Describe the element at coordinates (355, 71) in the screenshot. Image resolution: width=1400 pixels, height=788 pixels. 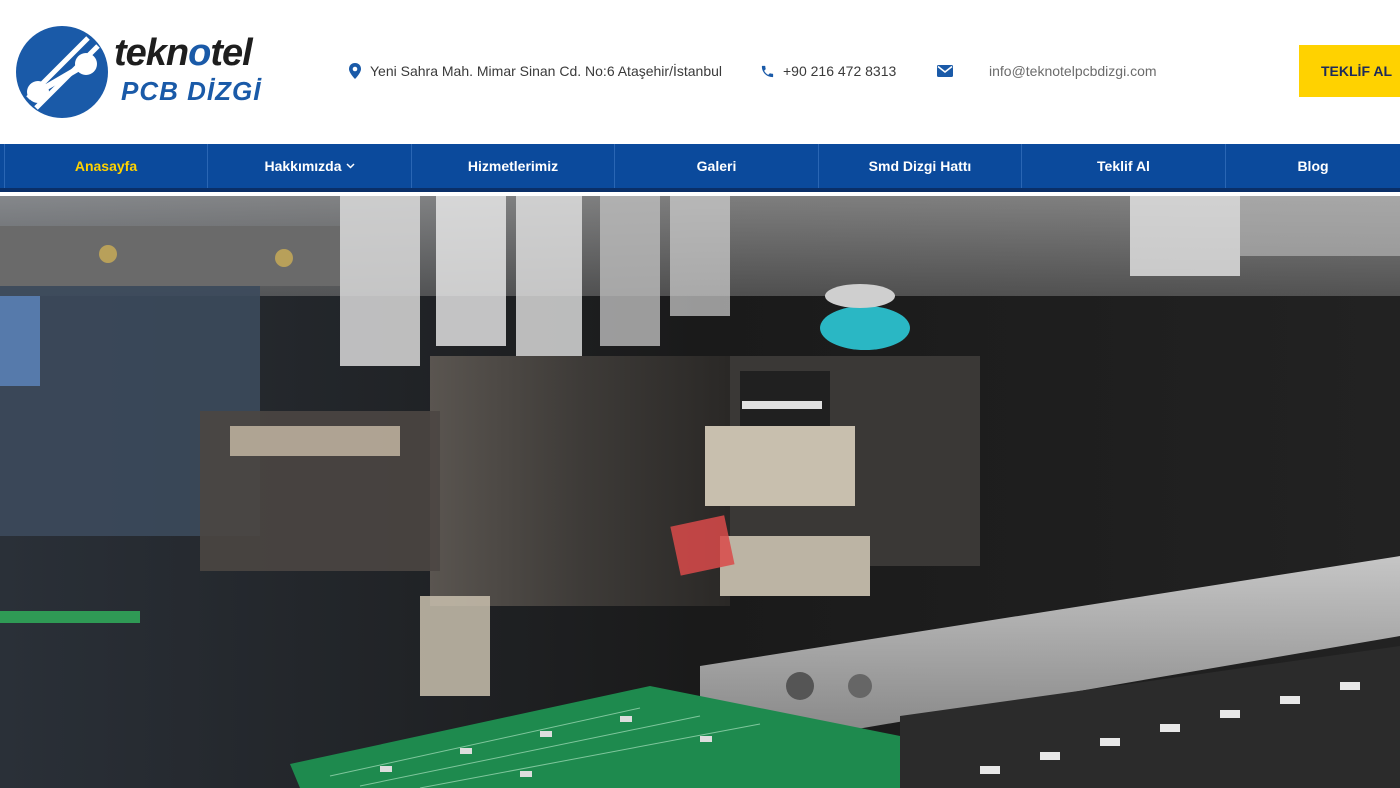
I see `location-pin-icon` at that location.